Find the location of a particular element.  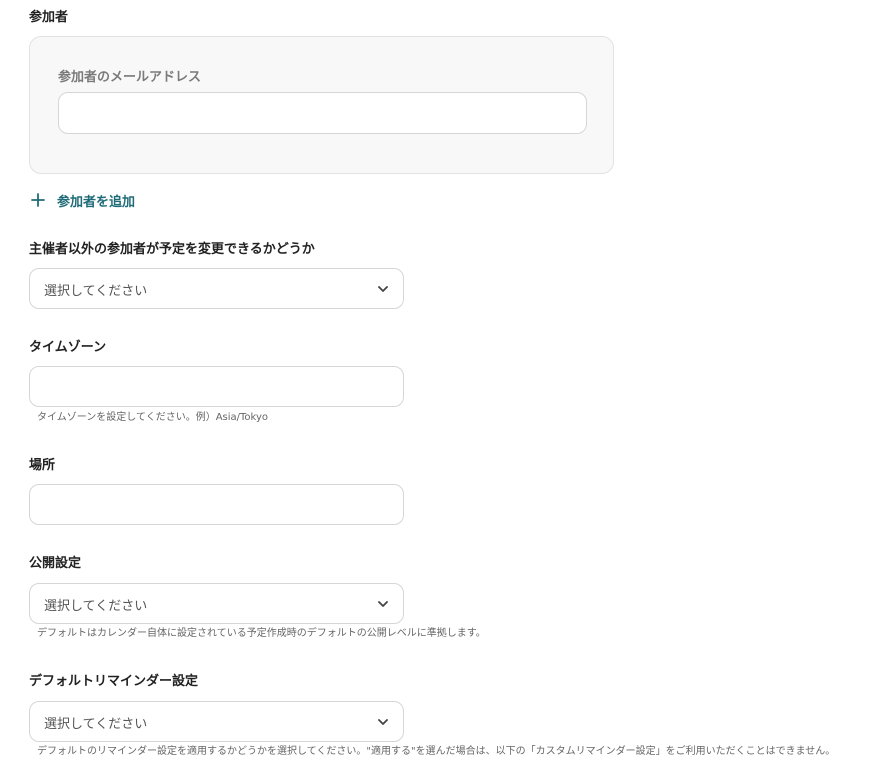

default-reminder-label: デフォルトリマインダー設定 is located at coordinates (114, 681).